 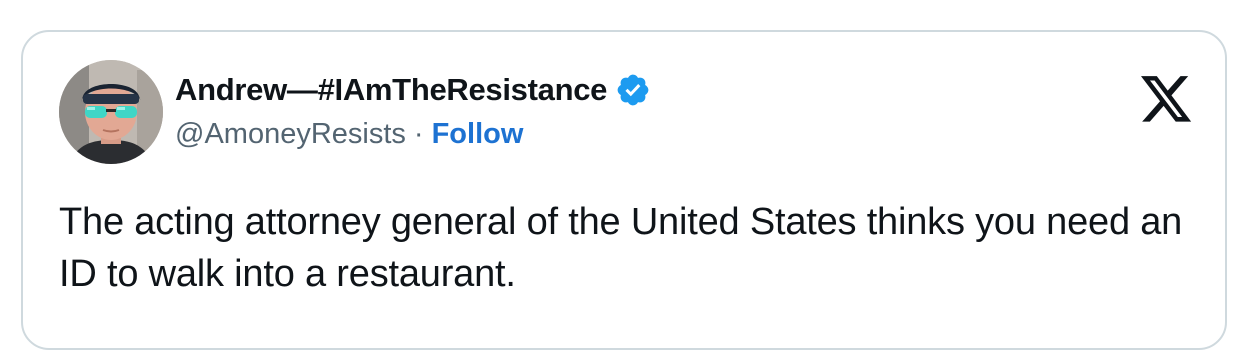 I want to click on x-logo-icon, so click(x=1167, y=100).